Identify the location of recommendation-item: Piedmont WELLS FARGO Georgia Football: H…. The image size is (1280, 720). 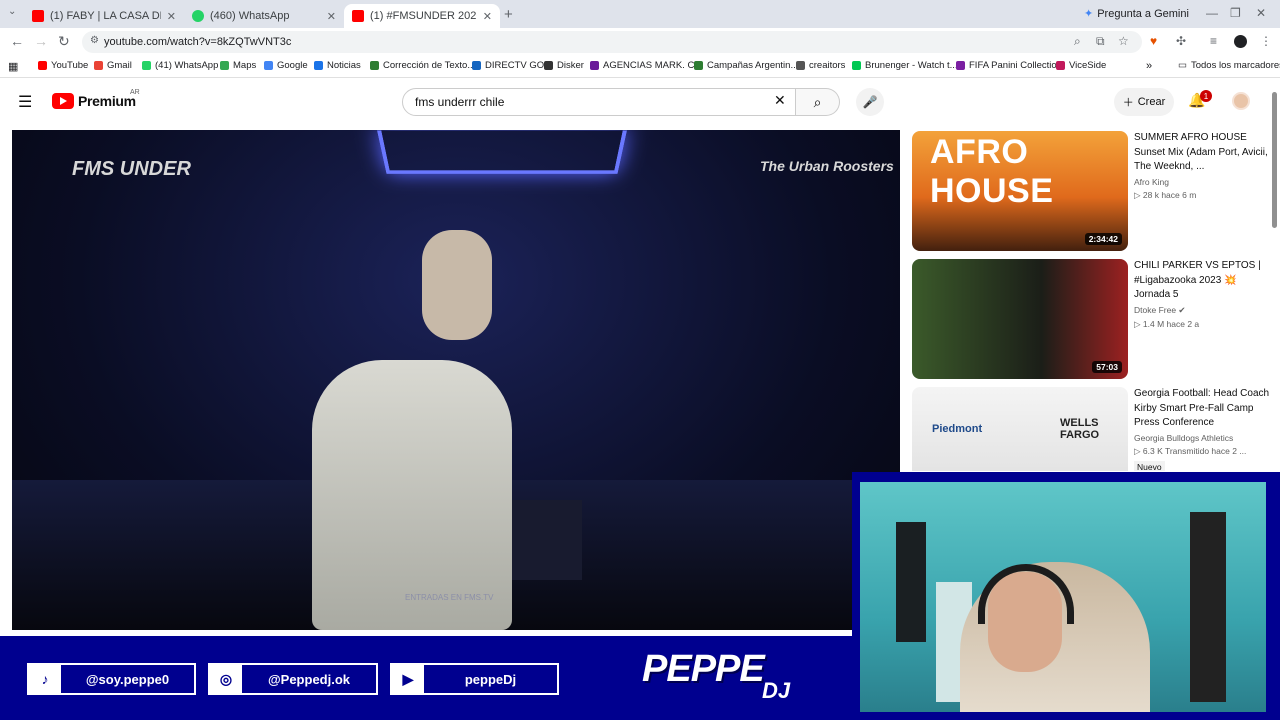
(1091, 429).